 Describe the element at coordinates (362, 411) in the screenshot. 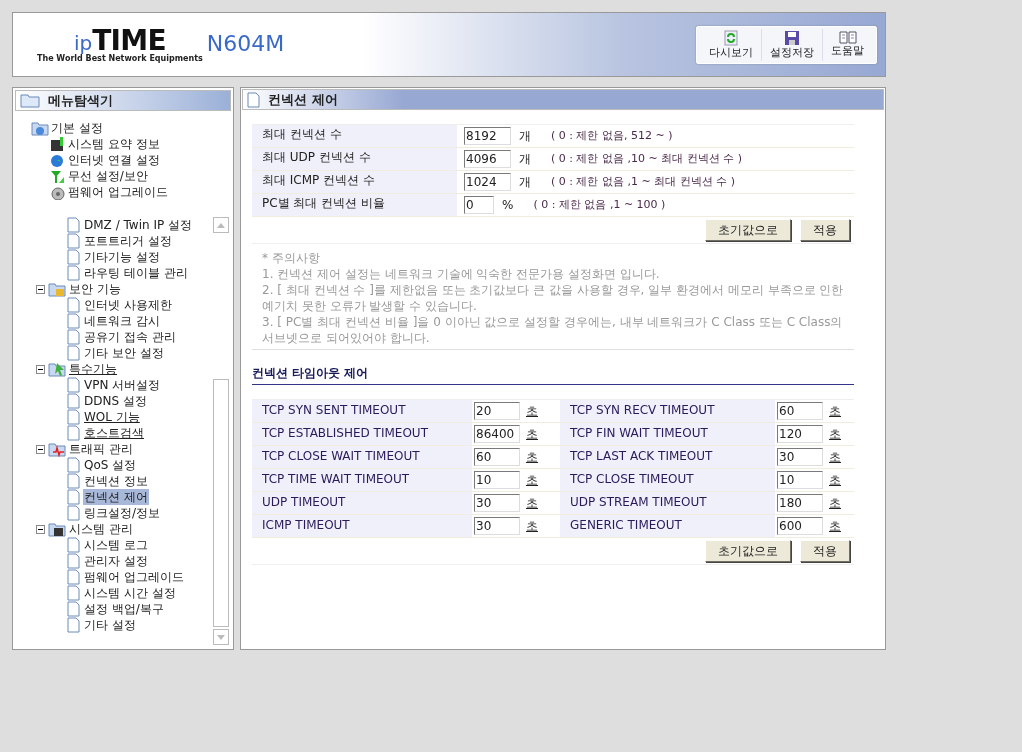

I see `label-cell: TCP SYN SENT TIMEOUT` at that location.